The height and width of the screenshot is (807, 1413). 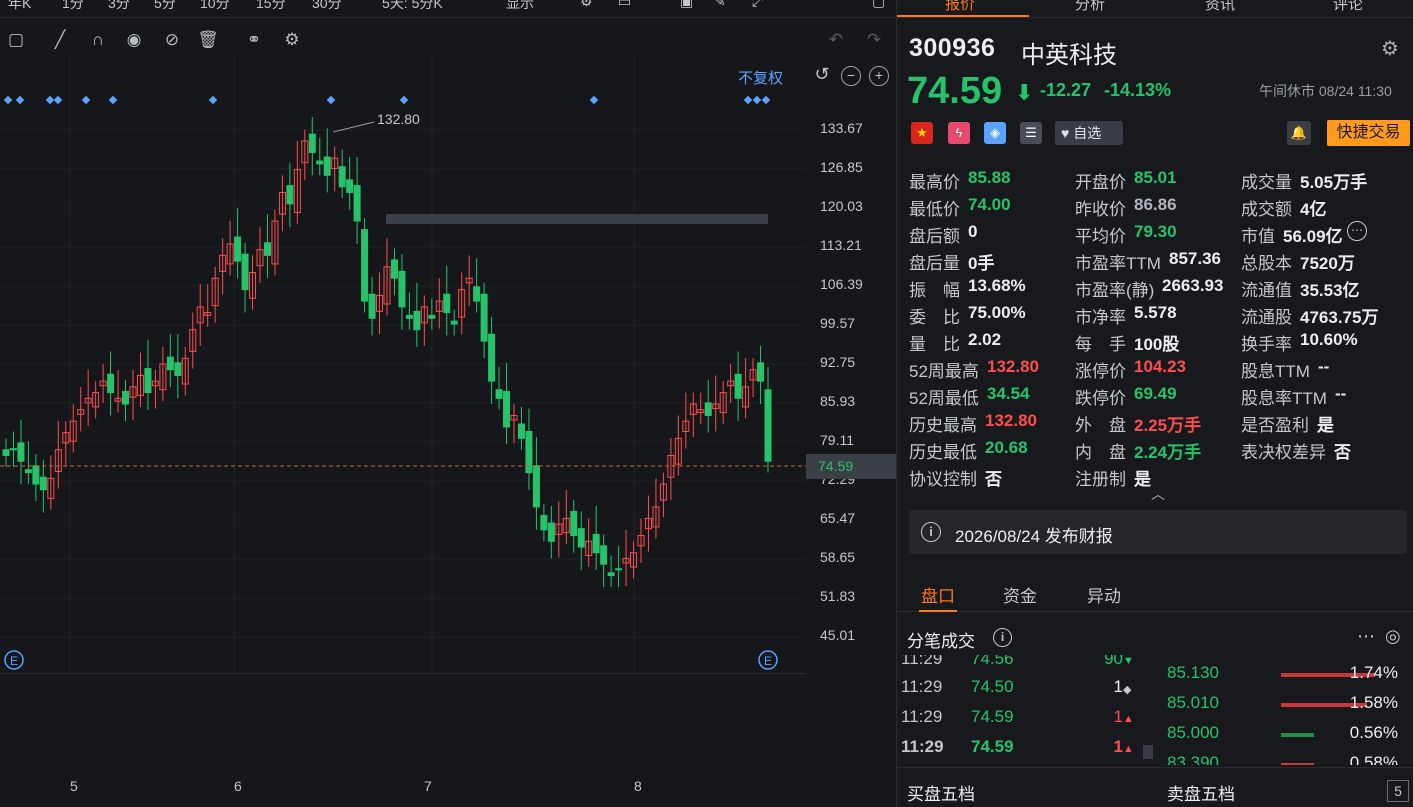 I want to click on document-icon: ☰, so click(x=1031, y=133).